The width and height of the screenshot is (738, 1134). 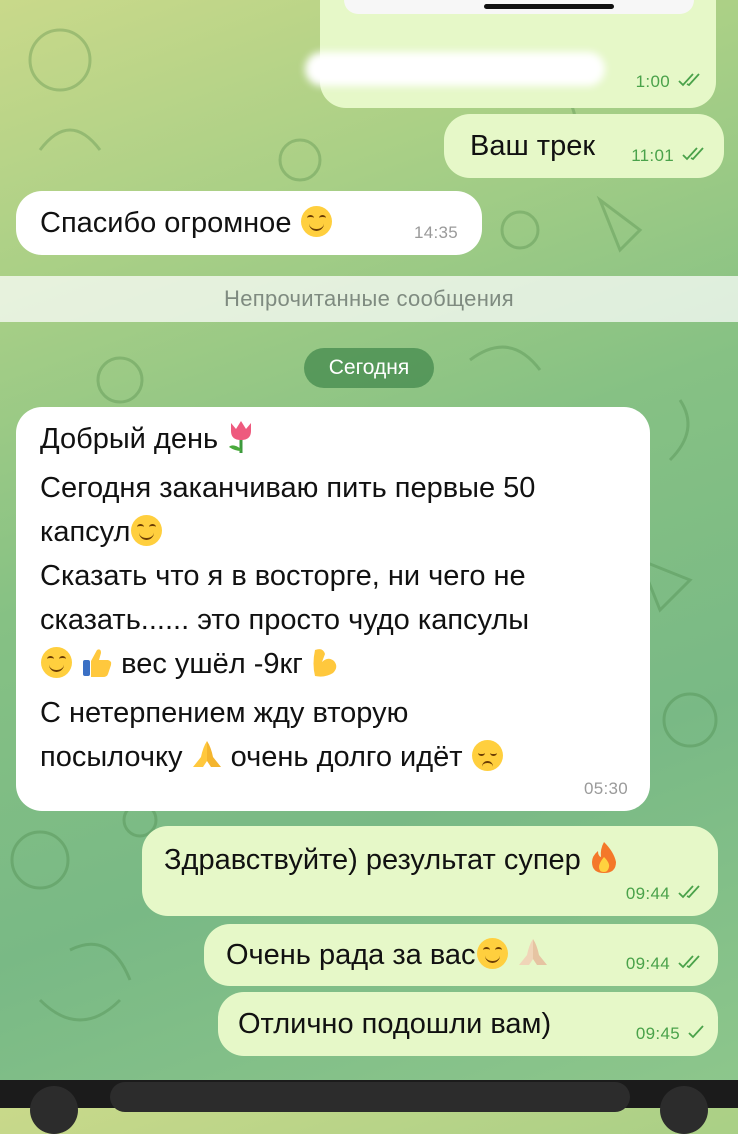 What do you see at coordinates (670, 1034) in the screenshot?
I see `message-time: 09:45` at bounding box center [670, 1034].